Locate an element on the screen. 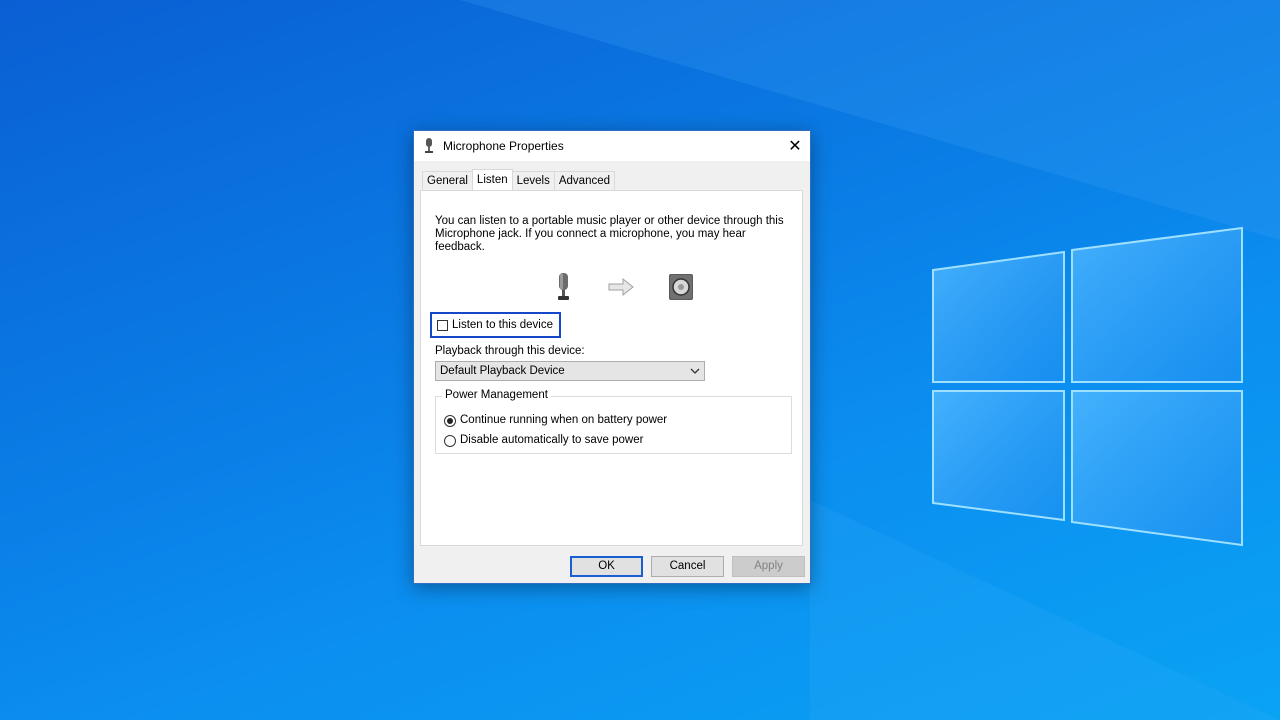 This screenshot has height=720, width=1280. tab-listen: Listen is located at coordinates (492, 179).